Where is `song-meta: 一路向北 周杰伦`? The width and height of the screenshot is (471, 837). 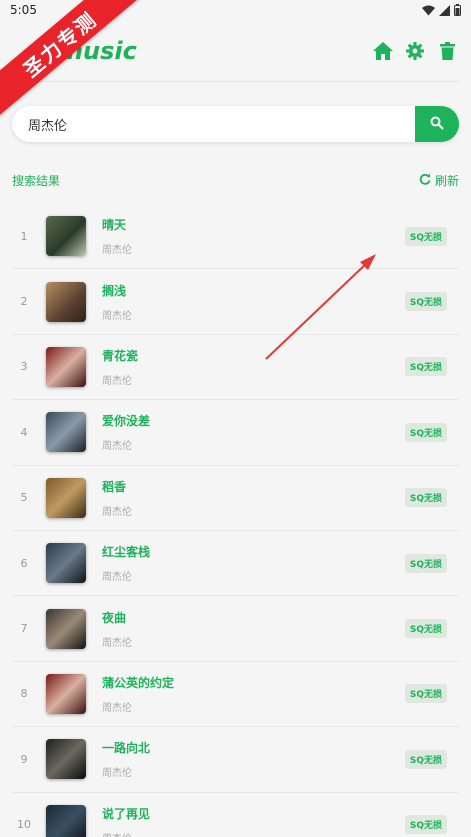 song-meta: 一路向北 周杰伦 is located at coordinates (253, 759).